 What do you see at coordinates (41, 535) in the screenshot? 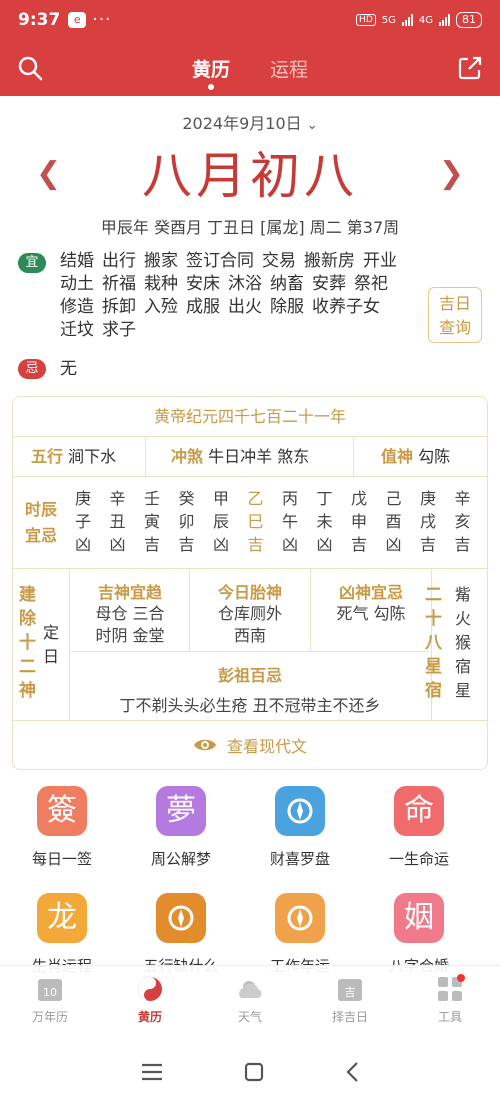
I see `hours-label-line2: 宜忌` at bounding box center [41, 535].